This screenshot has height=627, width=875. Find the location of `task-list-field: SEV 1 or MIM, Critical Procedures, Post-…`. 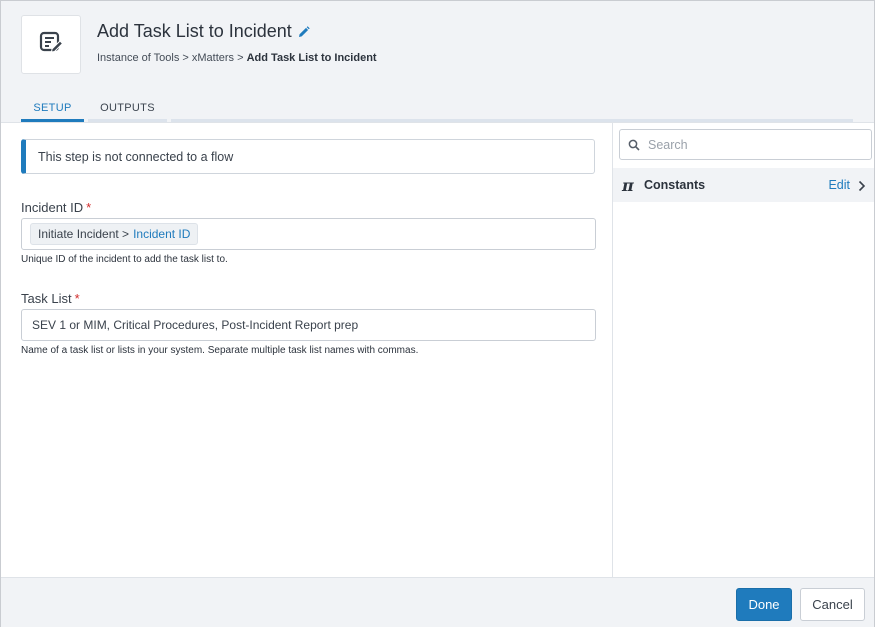

task-list-field: SEV 1 or MIM, Critical Procedures, Post-… is located at coordinates (308, 325).